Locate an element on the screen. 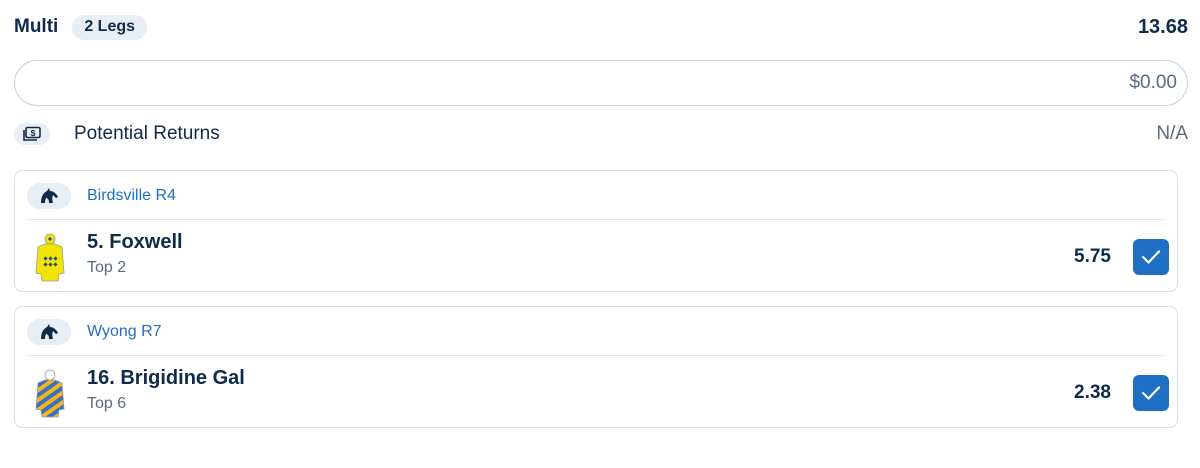 The width and height of the screenshot is (1200, 468). race-name: Birdsville R4 is located at coordinates (131, 196).